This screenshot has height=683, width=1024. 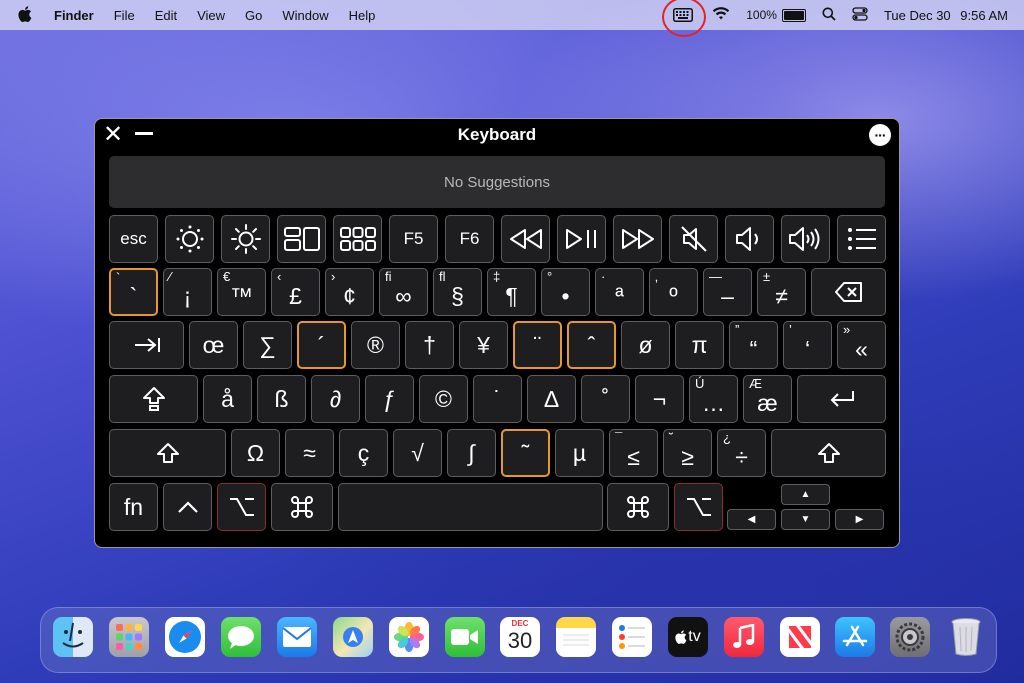 I want to click on key-n: ˜, so click(x=525, y=453).